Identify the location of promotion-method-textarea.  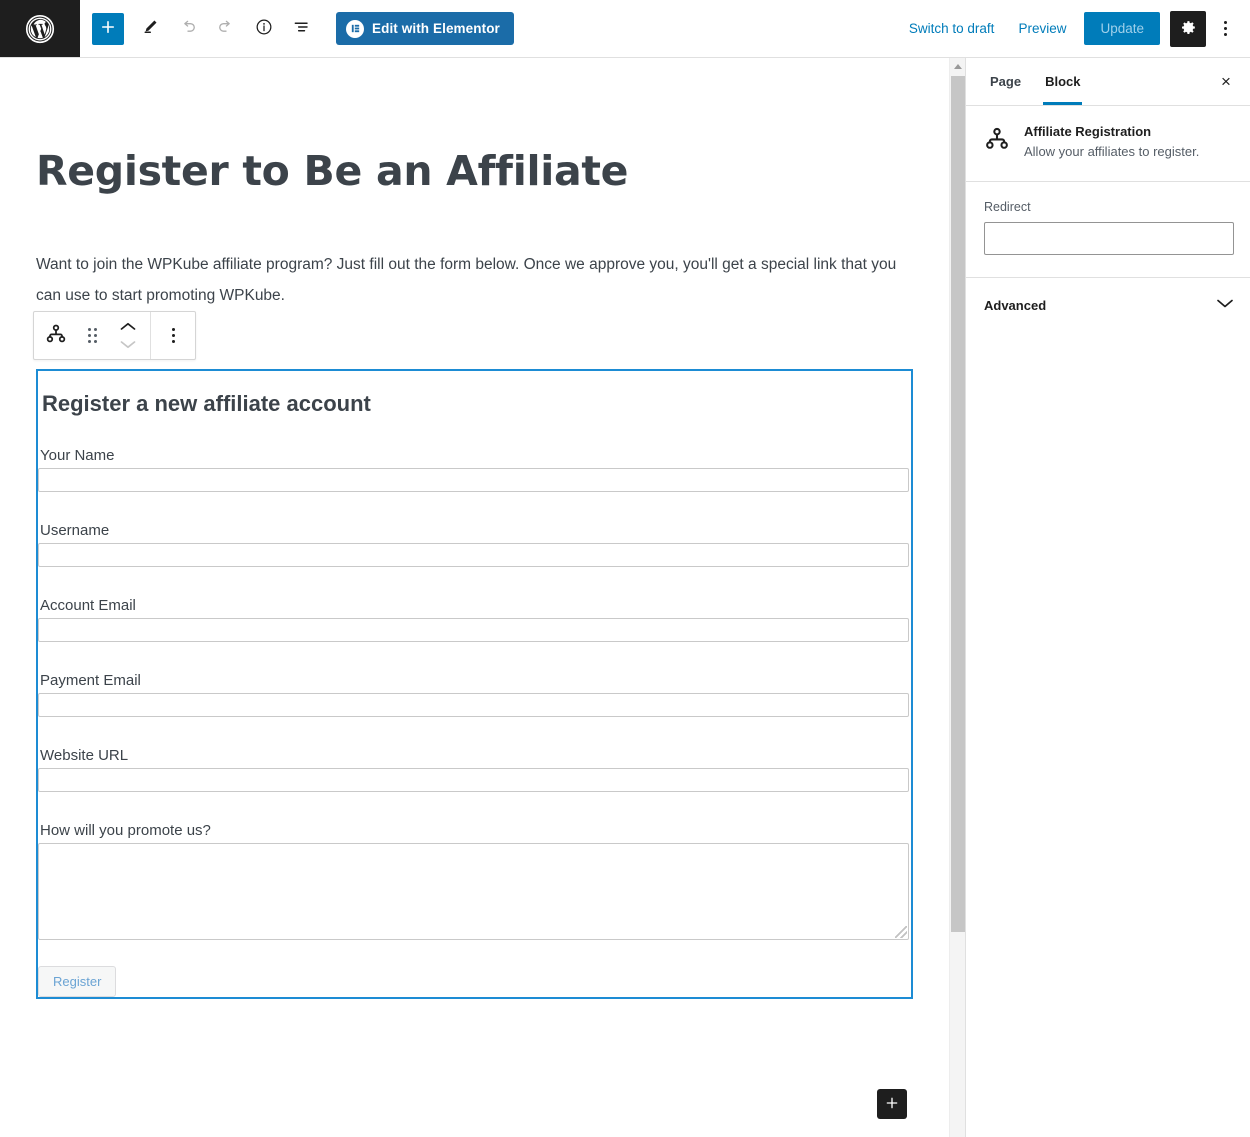
(473, 891).